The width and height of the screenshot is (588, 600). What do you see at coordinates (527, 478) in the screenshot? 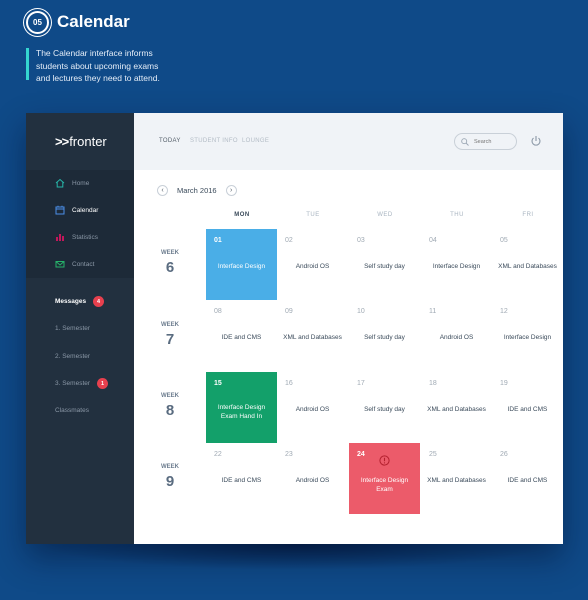
I see `calendar-day: 26 IDE and CMS` at bounding box center [527, 478].